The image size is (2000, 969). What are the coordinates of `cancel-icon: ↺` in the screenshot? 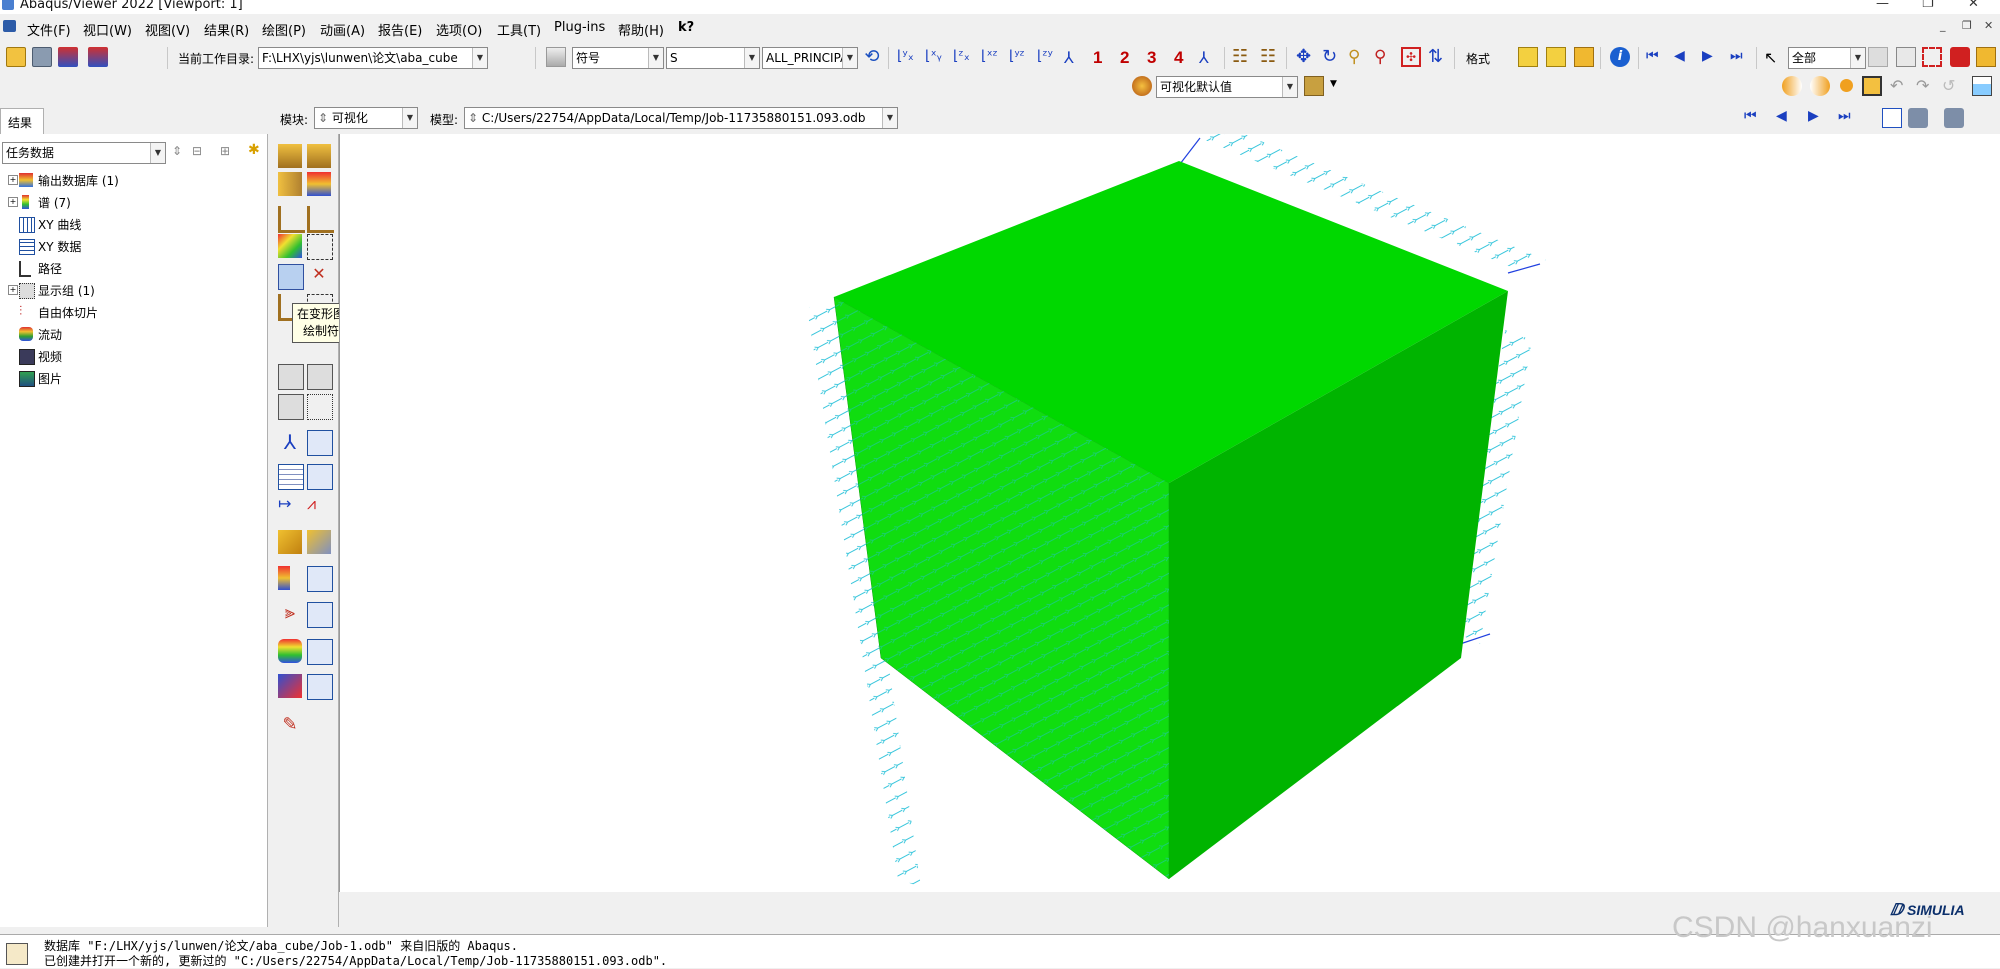 It's located at (1952, 86).